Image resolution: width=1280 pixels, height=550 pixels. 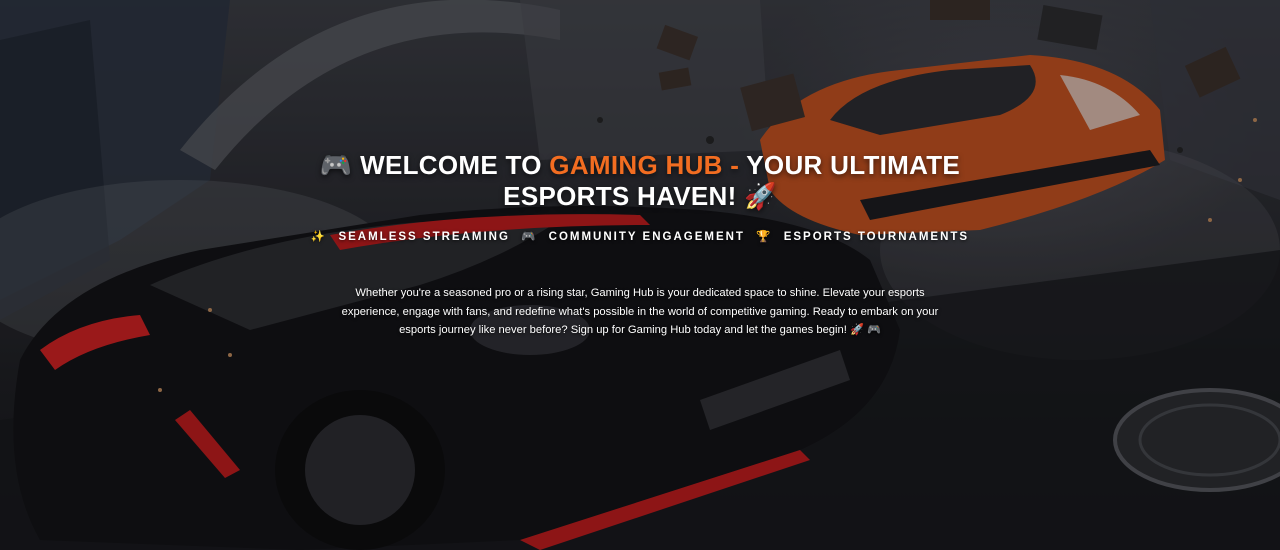 I want to click on trophy-icon: 🏆, so click(x=764, y=237).